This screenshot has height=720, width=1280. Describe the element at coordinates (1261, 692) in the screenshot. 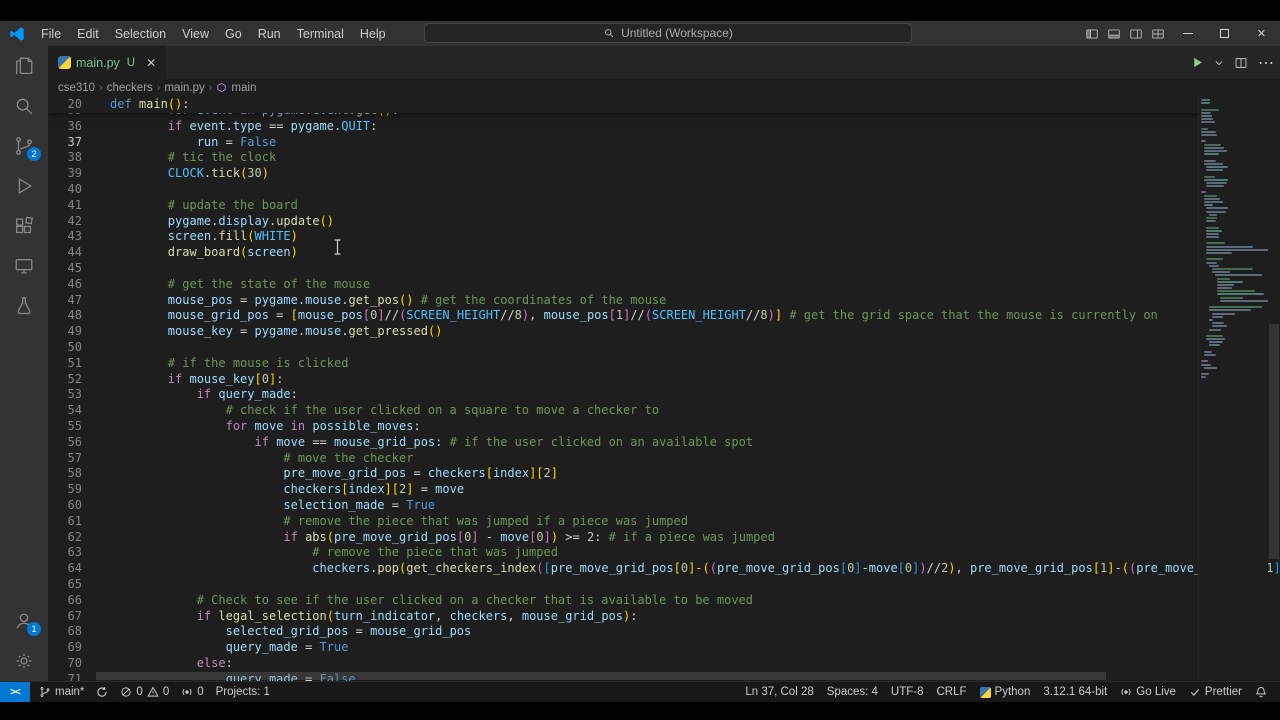

I see `notifications-bell-icon` at that location.